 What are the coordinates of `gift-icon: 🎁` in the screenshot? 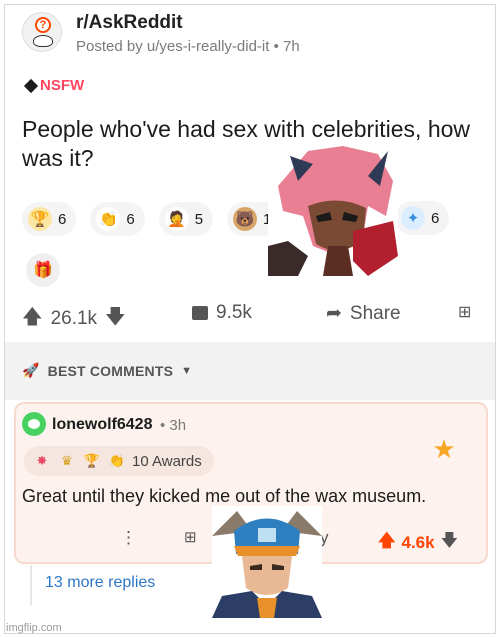 It's located at (43, 270).